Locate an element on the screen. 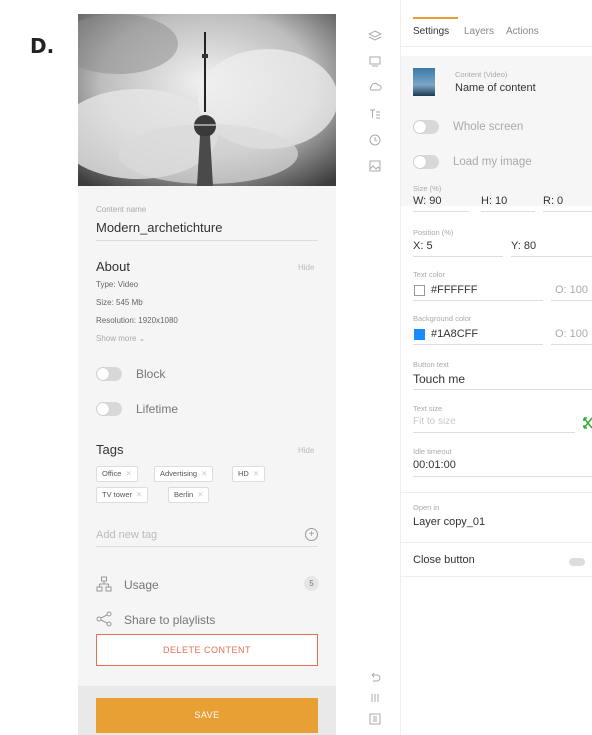 The height and width of the screenshot is (735, 592). tag-label: TV tower is located at coordinates (117, 494).